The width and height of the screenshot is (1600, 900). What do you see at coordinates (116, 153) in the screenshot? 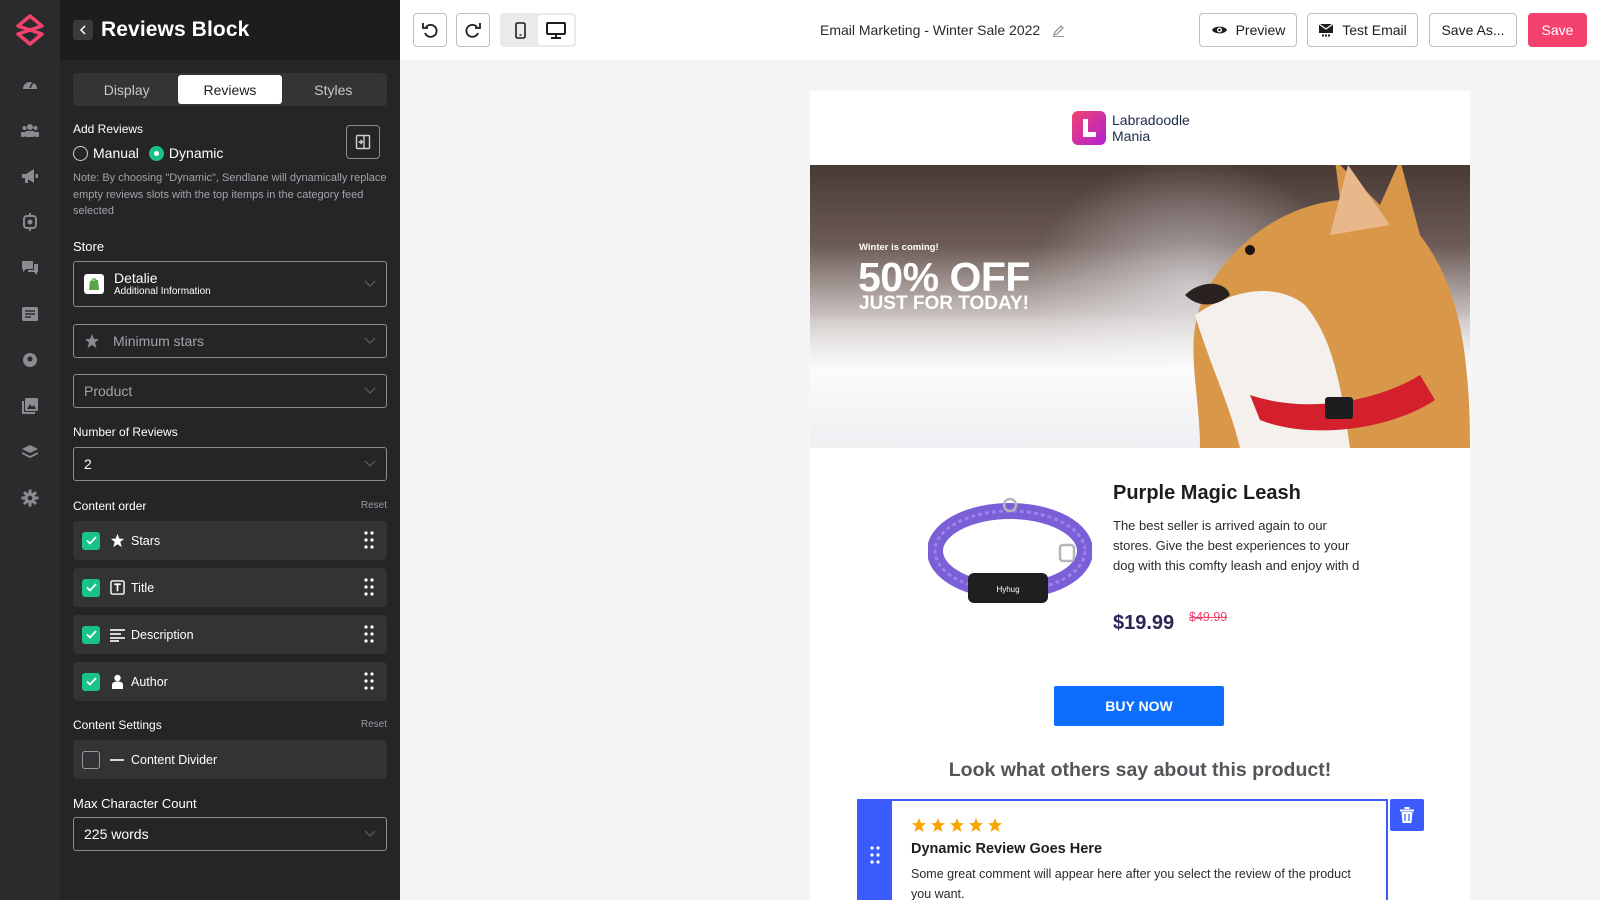
I see `radio-manual-label: Manual` at bounding box center [116, 153].